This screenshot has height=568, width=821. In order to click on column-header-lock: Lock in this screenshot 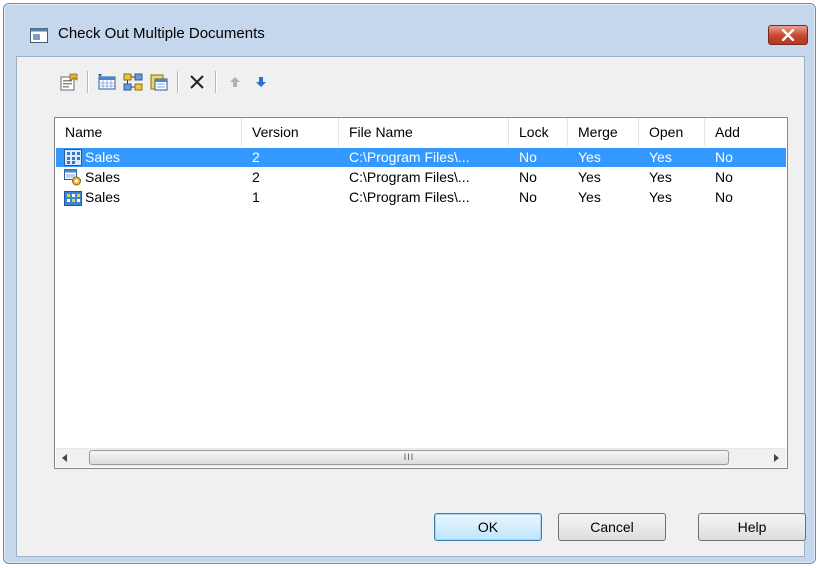, I will do `click(538, 132)`.